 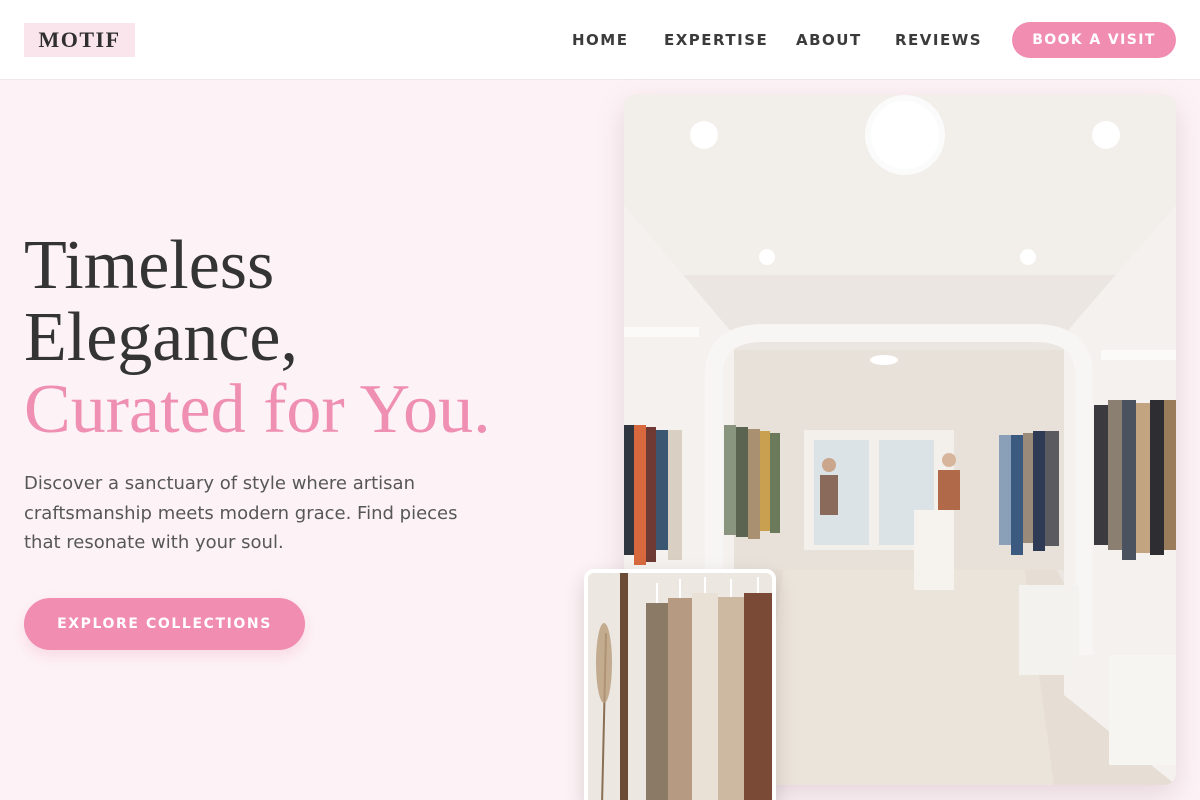 What do you see at coordinates (1094, 40) in the screenshot?
I see `book-a-visit-button: BOOK A VISIT` at bounding box center [1094, 40].